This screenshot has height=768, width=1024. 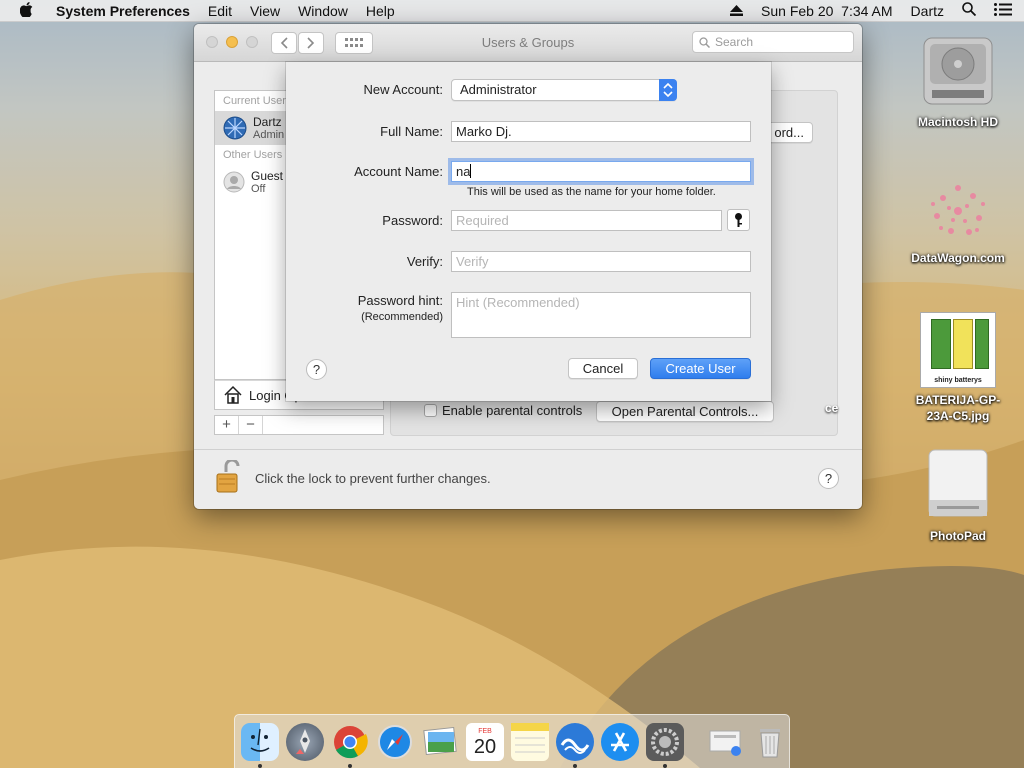 I want to click on desktop-icon-label: Macintosh HD, so click(x=957, y=122).